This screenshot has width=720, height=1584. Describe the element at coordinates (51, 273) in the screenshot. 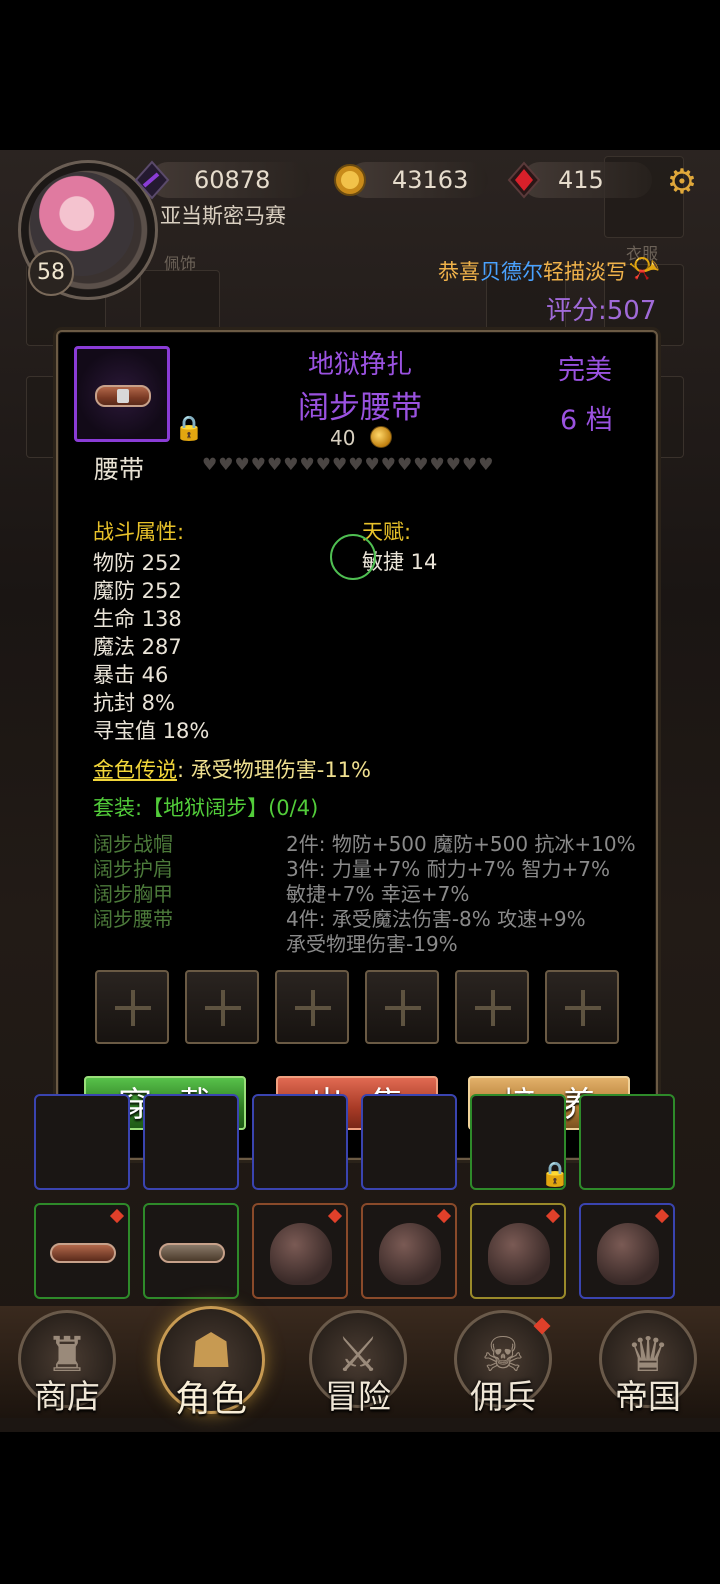

I see `level-badge: 58` at that location.